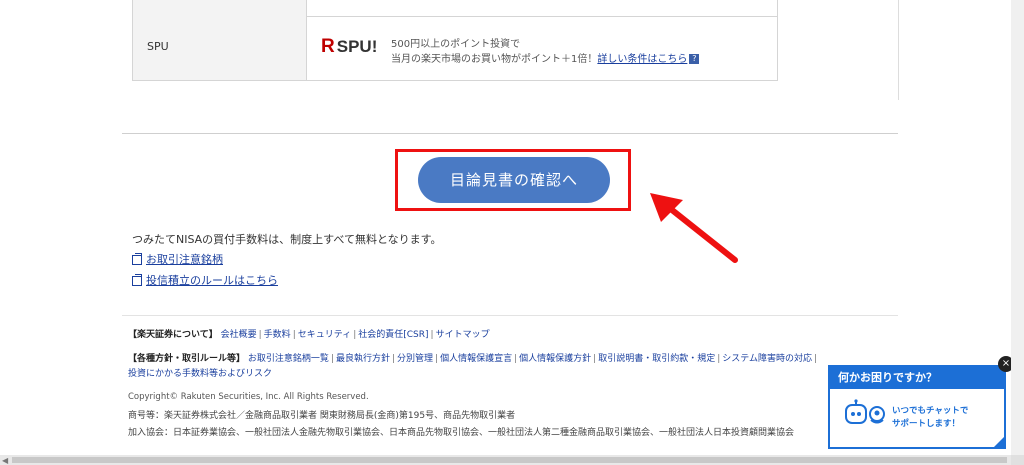 Image resolution: width=1024 pixels, height=465 pixels. I want to click on scrollbar-corner, so click(1017, 460).